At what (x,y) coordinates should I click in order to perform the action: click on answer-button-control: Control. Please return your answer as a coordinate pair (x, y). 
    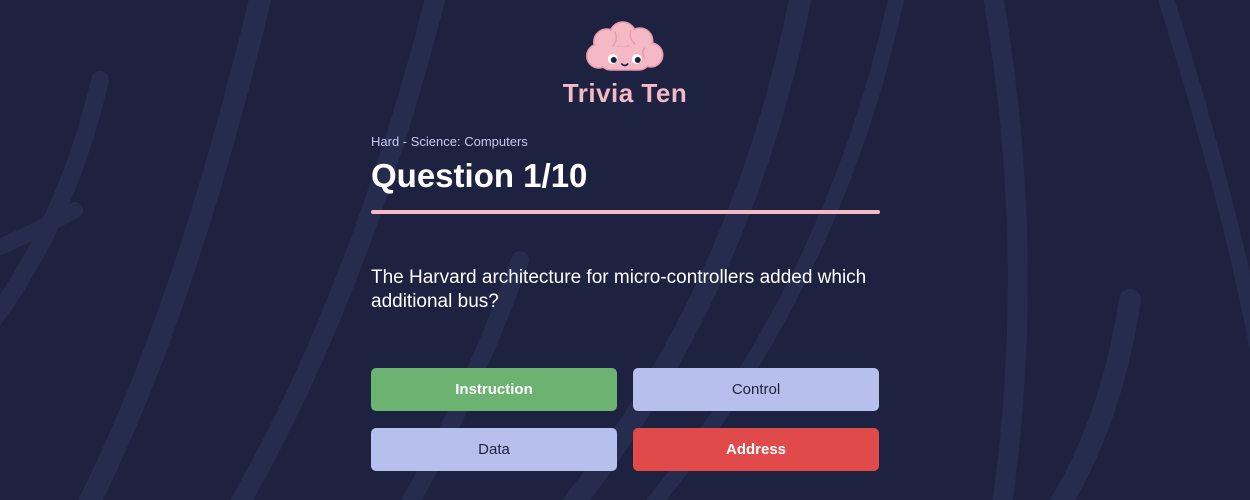
    Looking at the image, I should click on (756, 389).